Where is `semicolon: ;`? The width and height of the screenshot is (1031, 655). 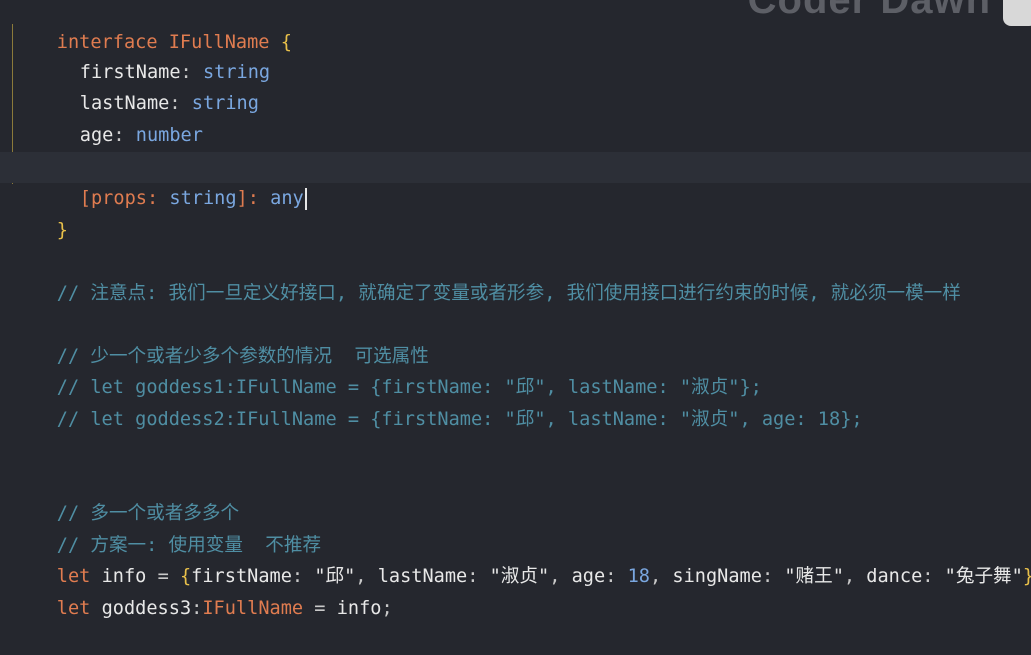 semicolon: ; is located at coordinates (387, 608).